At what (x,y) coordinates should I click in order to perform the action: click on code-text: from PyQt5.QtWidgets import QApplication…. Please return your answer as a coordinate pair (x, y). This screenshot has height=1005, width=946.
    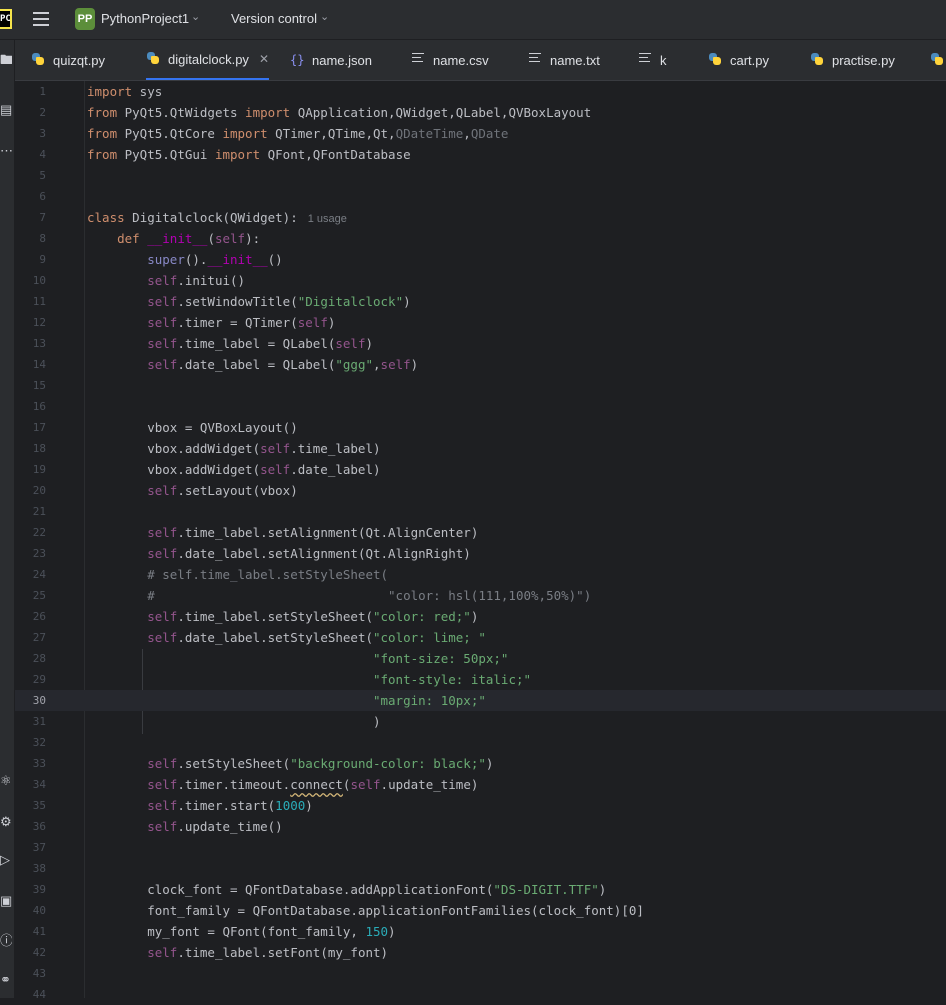
    Looking at the image, I should click on (339, 112).